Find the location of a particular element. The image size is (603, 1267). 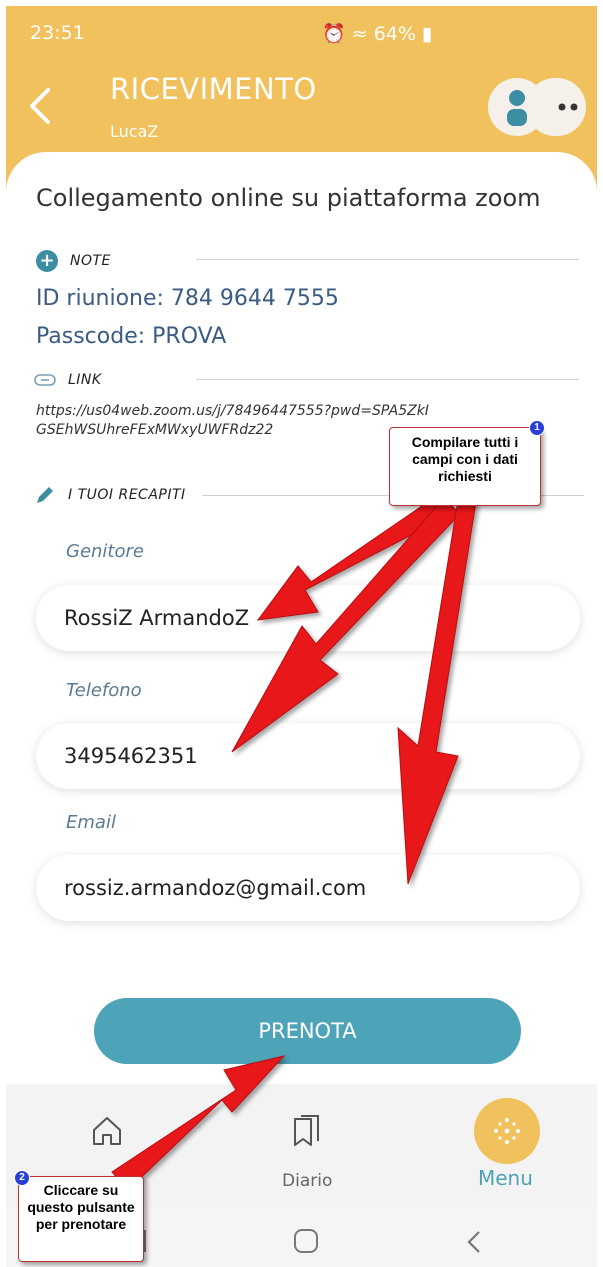

link-label: LINK is located at coordinates (85, 380).